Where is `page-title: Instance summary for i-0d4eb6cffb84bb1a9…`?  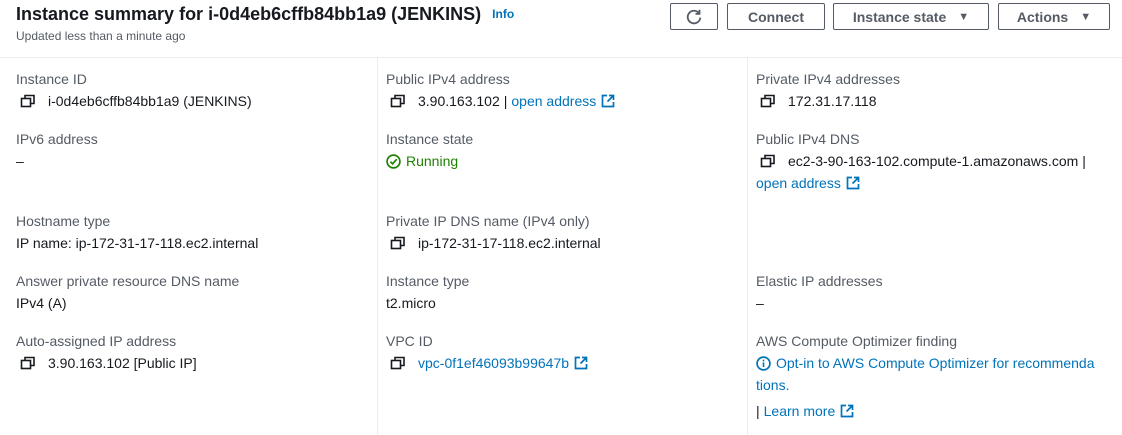
page-title: Instance summary for i-0d4eb6cffb84bb1a9… is located at coordinates (265, 14).